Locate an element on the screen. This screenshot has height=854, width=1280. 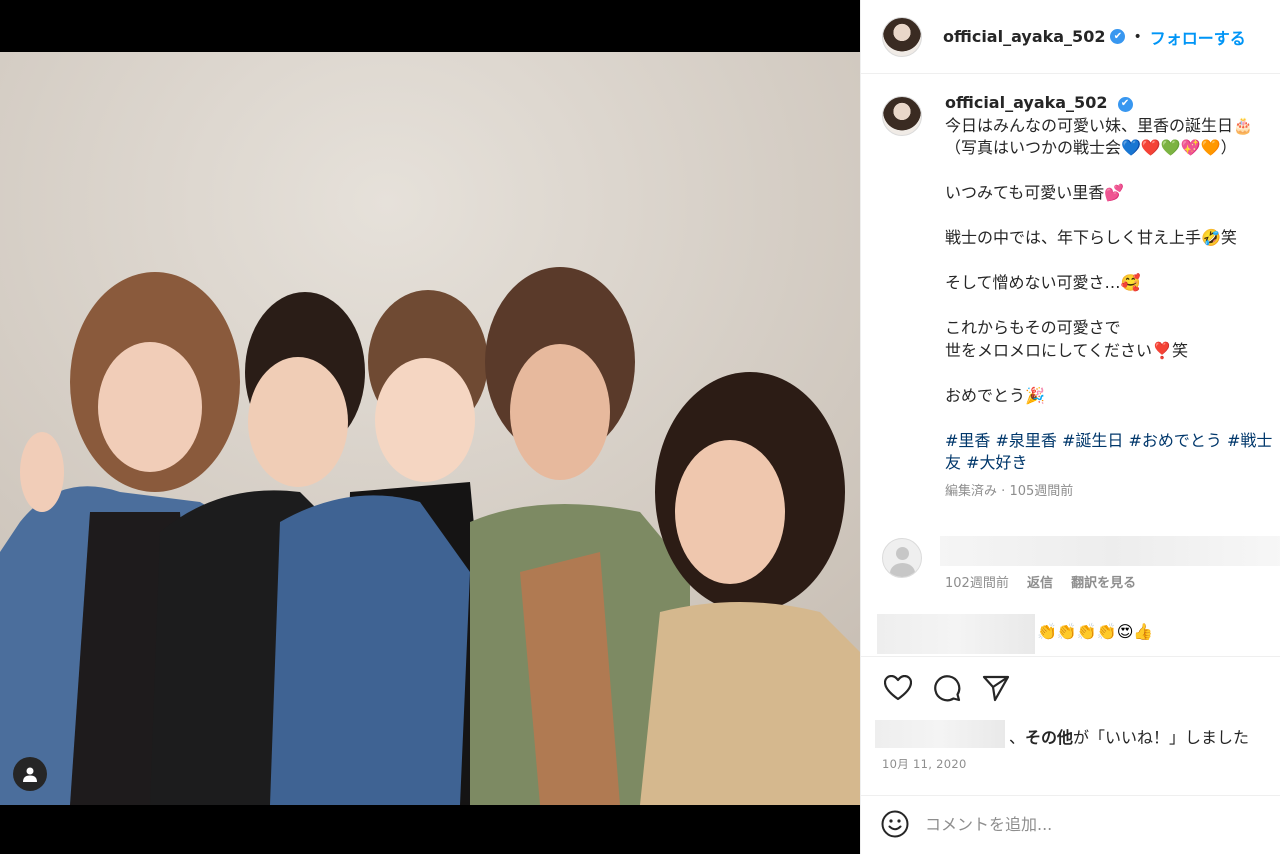
comment-button is located at coordinates (947, 688).